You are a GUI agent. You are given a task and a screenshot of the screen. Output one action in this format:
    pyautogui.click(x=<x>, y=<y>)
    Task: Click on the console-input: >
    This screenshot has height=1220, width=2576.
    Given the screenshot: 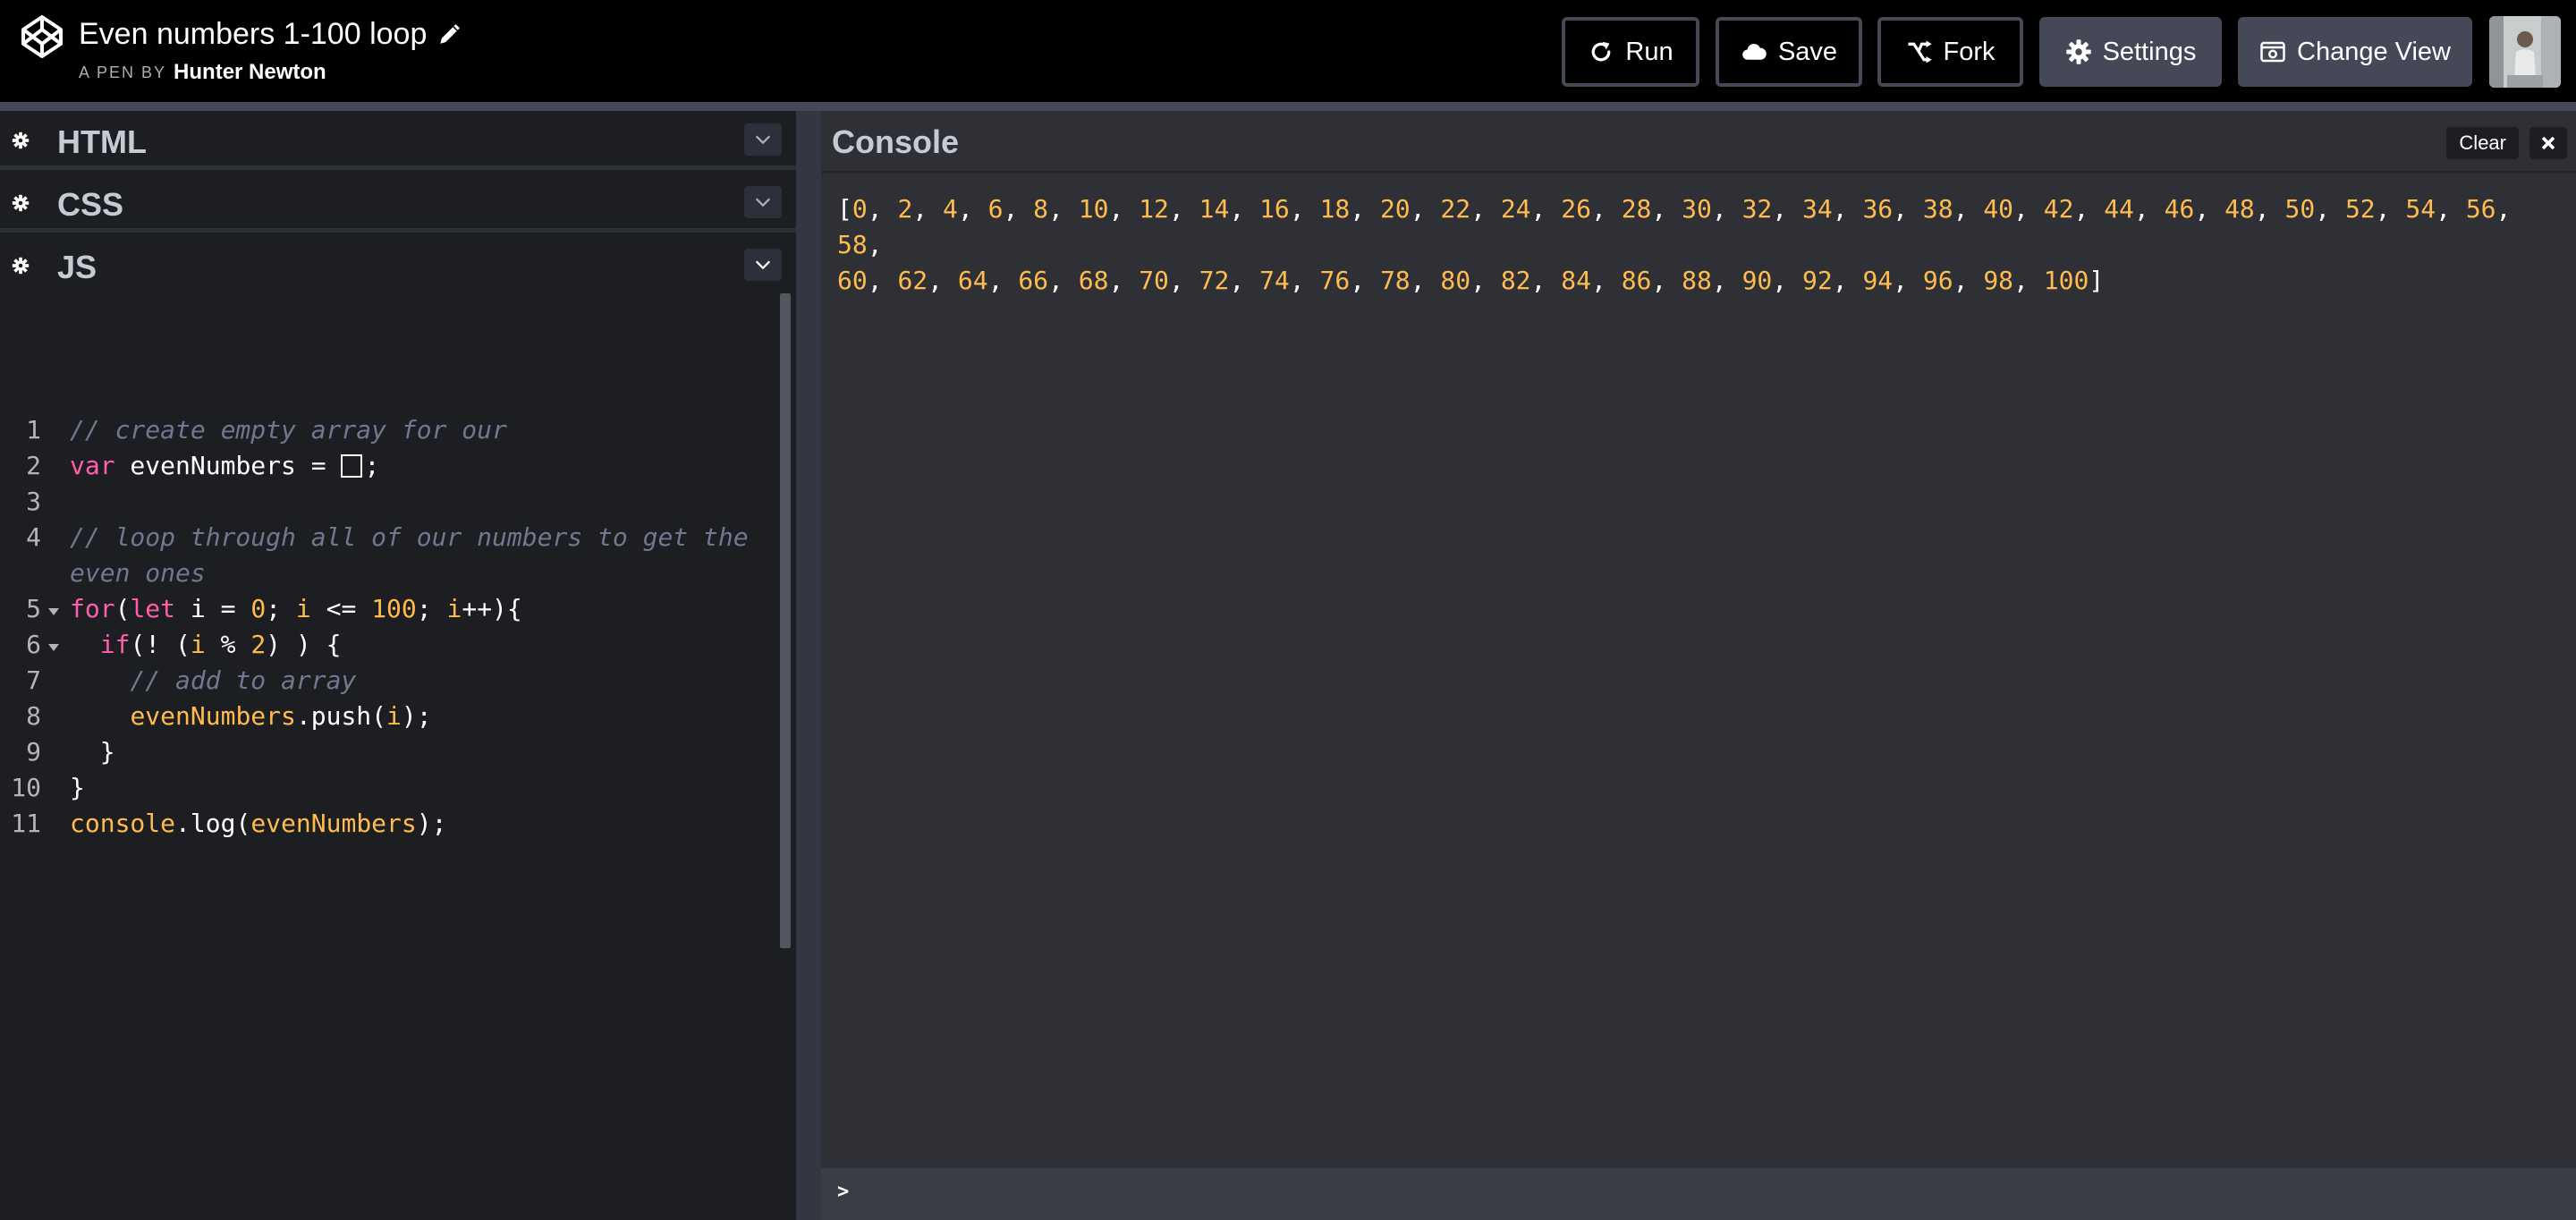 What is the action you would take?
    pyautogui.click(x=1698, y=1194)
    